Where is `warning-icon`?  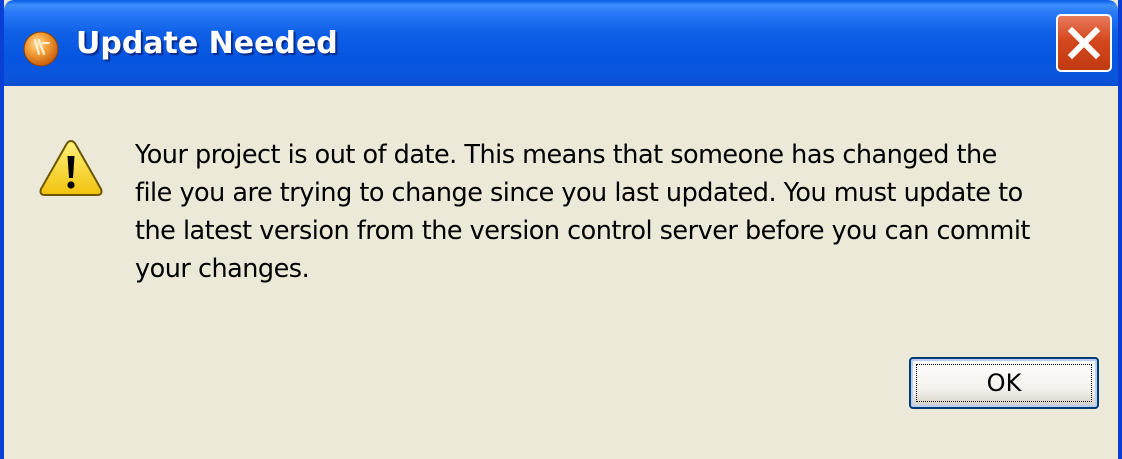
warning-icon is located at coordinates (71, 167).